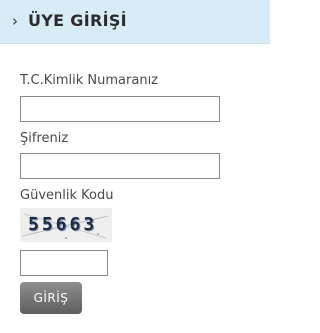 The height and width of the screenshot is (333, 320). Describe the element at coordinates (44, 138) in the screenshot. I see `password-label: Şifreniz` at that location.